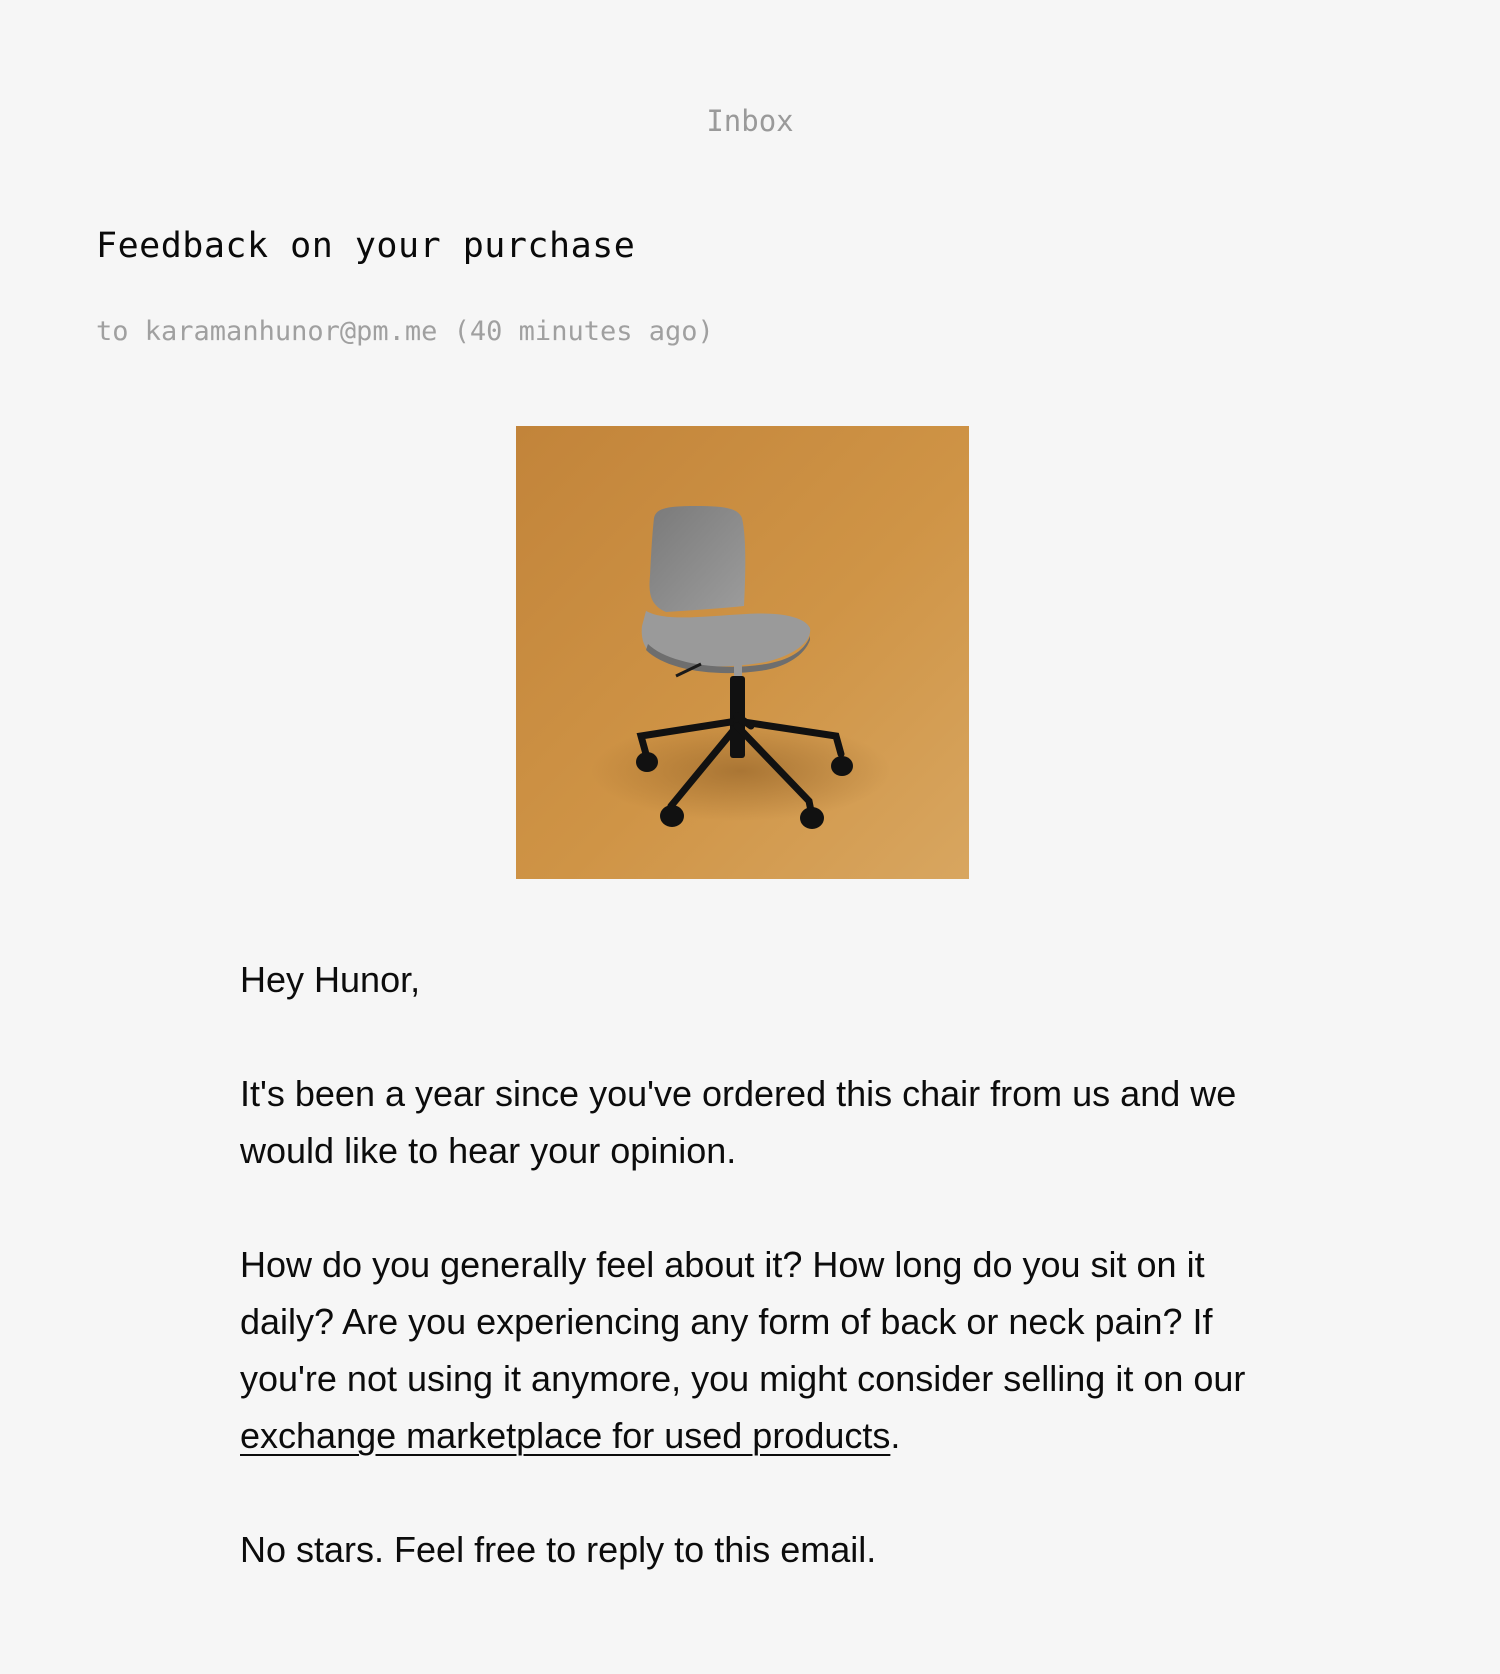  What do you see at coordinates (565, 1435) in the screenshot?
I see `marketplace-link: exchange marketplace for used products` at bounding box center [565, 1435].